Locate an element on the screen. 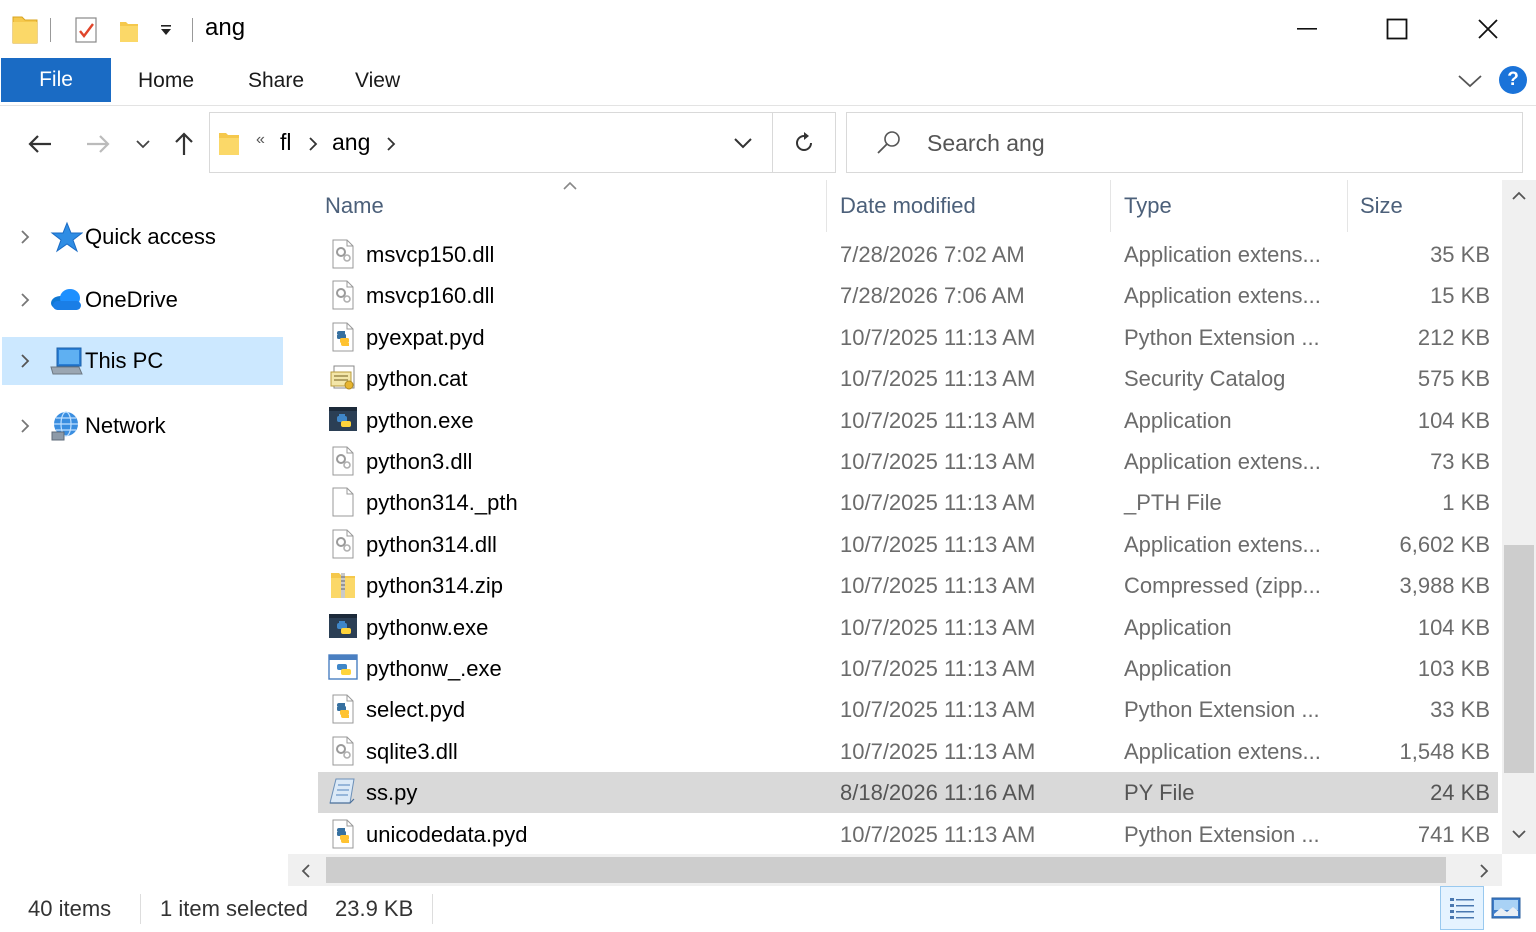 Image resolution: width=1536 pixels, height=932 pixels. large-icons-view-icon is located at coordinates (1506, 908).